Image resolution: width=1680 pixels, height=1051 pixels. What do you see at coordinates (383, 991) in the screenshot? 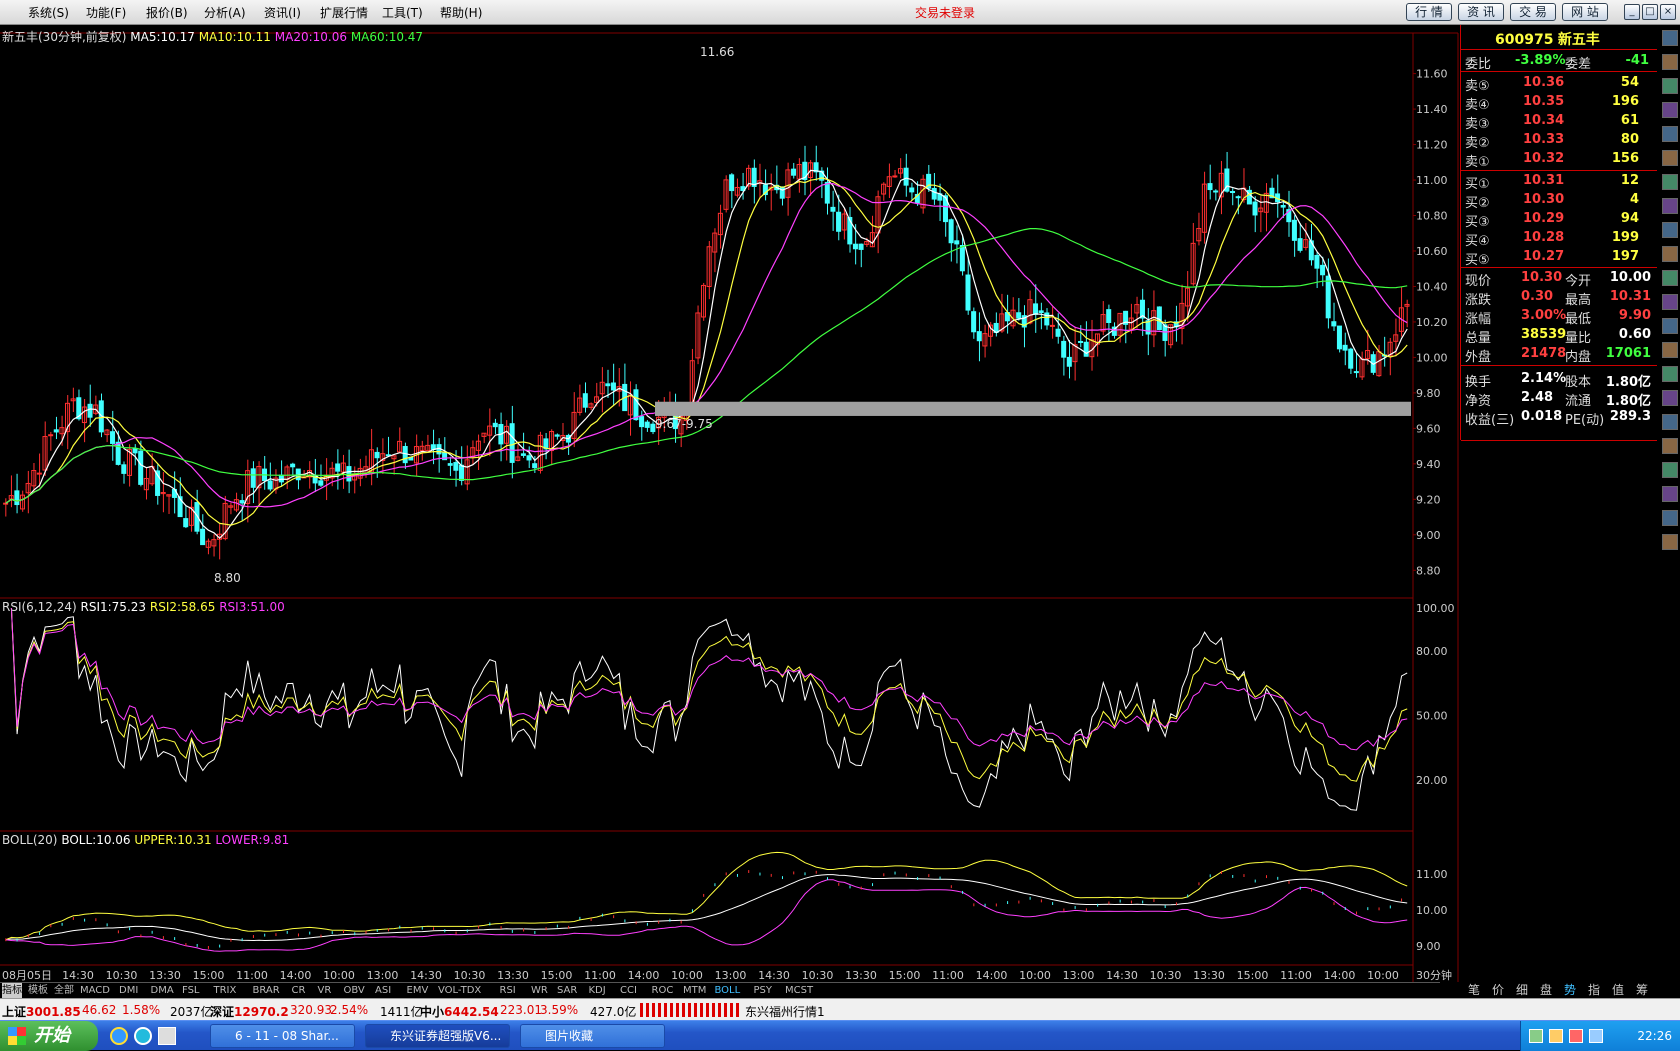
I see `indicator-tab-asi: ASI` at bounding box center [383, 991].